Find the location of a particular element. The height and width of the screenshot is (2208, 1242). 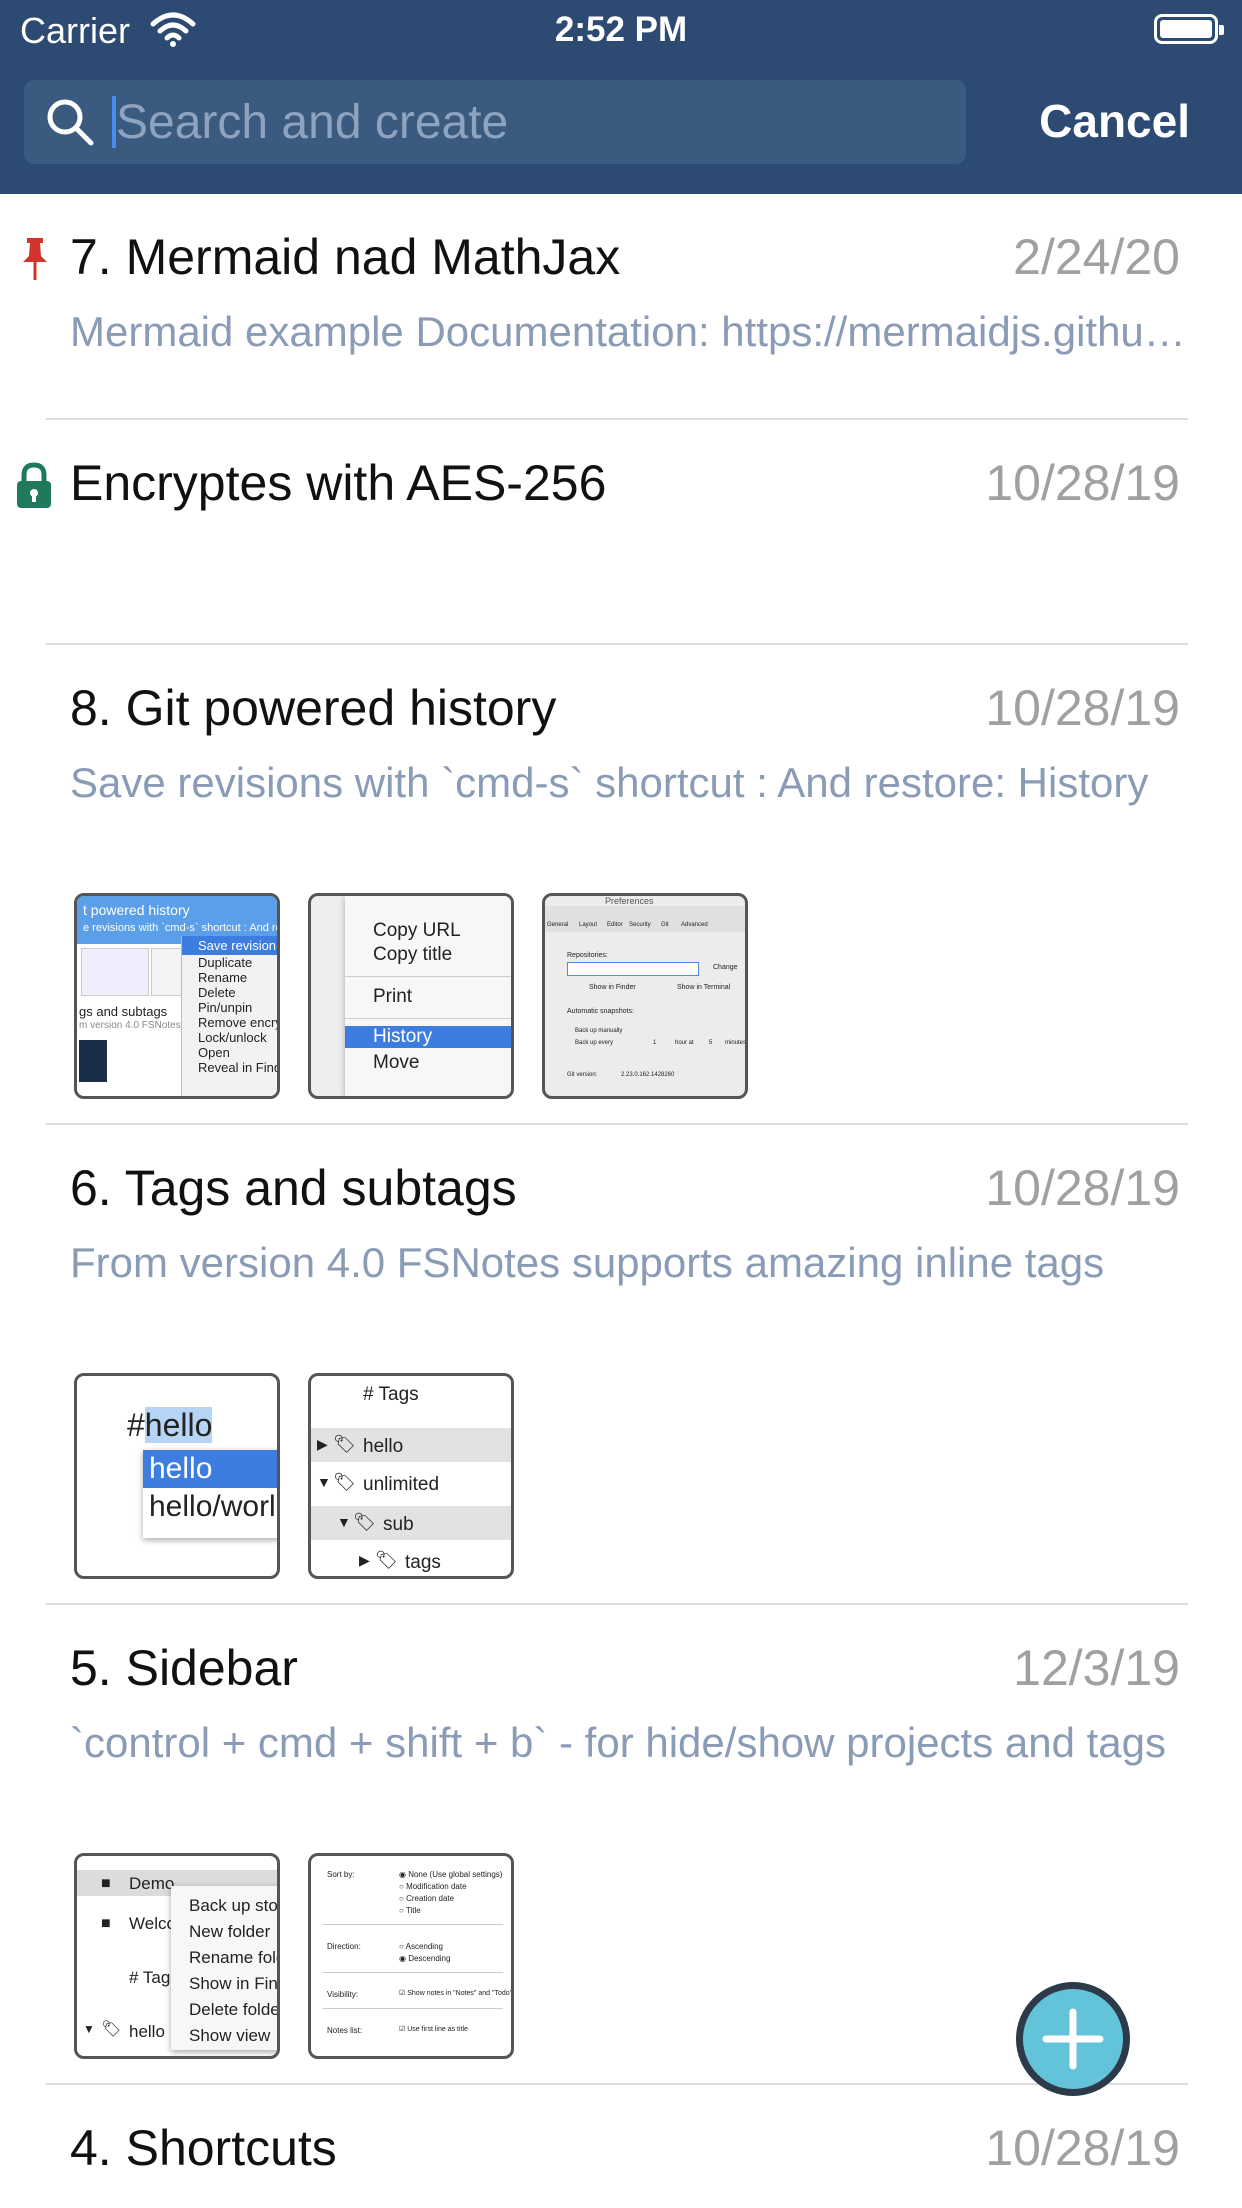

thumb-sidebar is located at coordinates (93, 1061).